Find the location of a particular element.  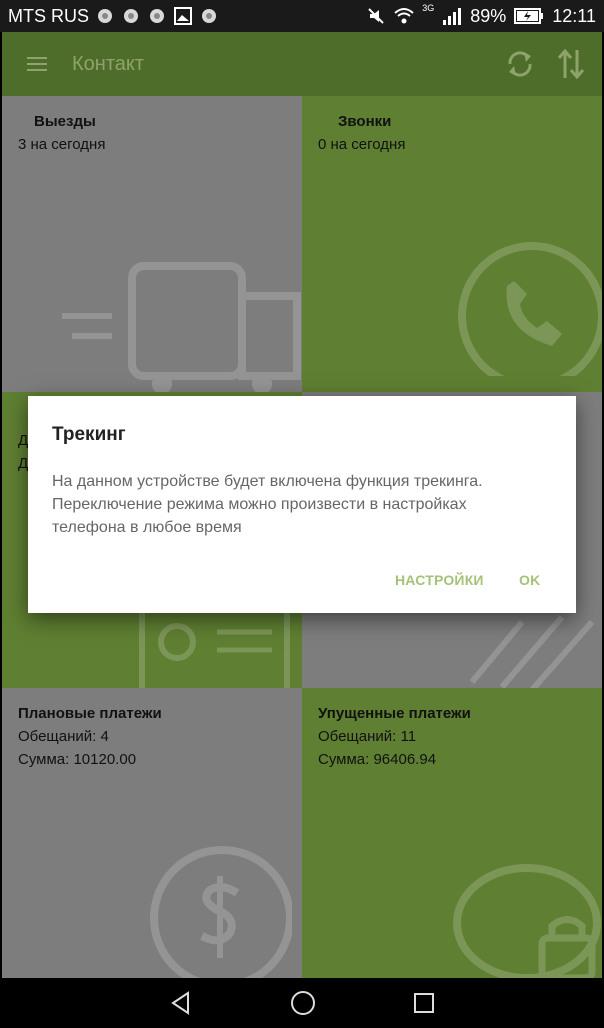

tile-title: Д is located at coordinates (23, 440).